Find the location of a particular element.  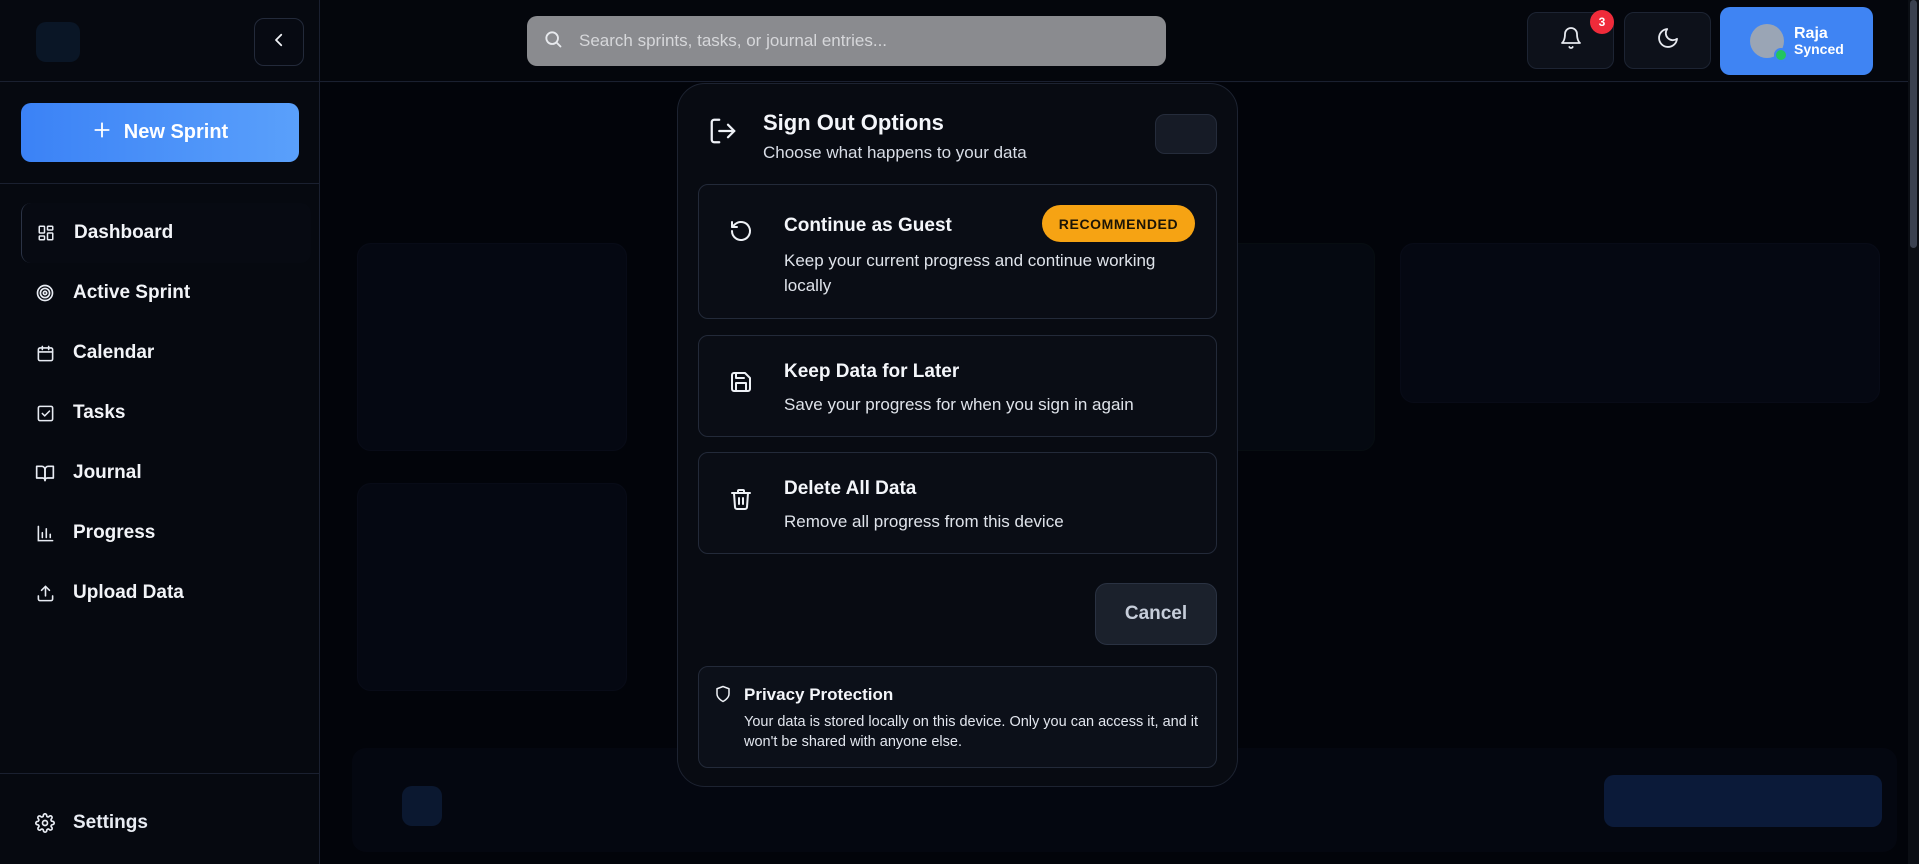

sidebar-item-journal: Journal is located at coordinates (166, 473).